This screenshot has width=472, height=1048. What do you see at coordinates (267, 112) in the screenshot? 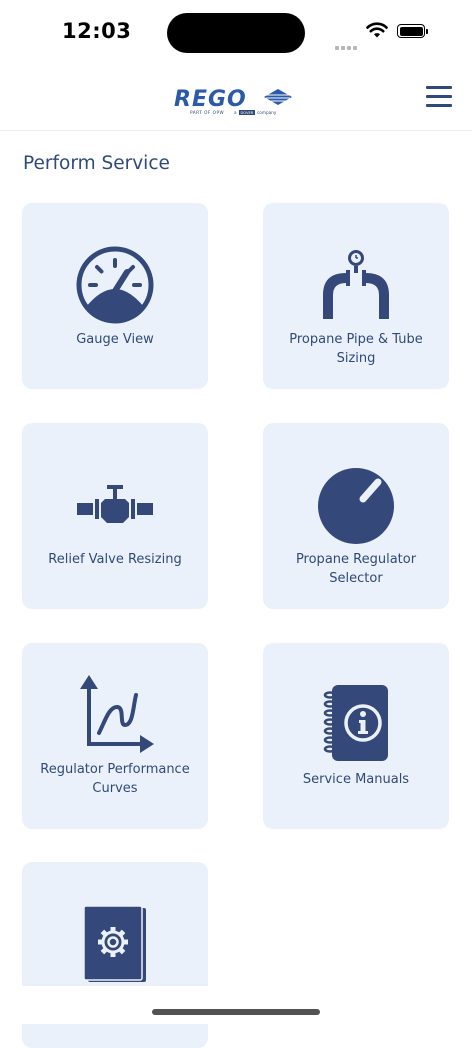
I see `svg-text: company` at bounding box center [267, 112].